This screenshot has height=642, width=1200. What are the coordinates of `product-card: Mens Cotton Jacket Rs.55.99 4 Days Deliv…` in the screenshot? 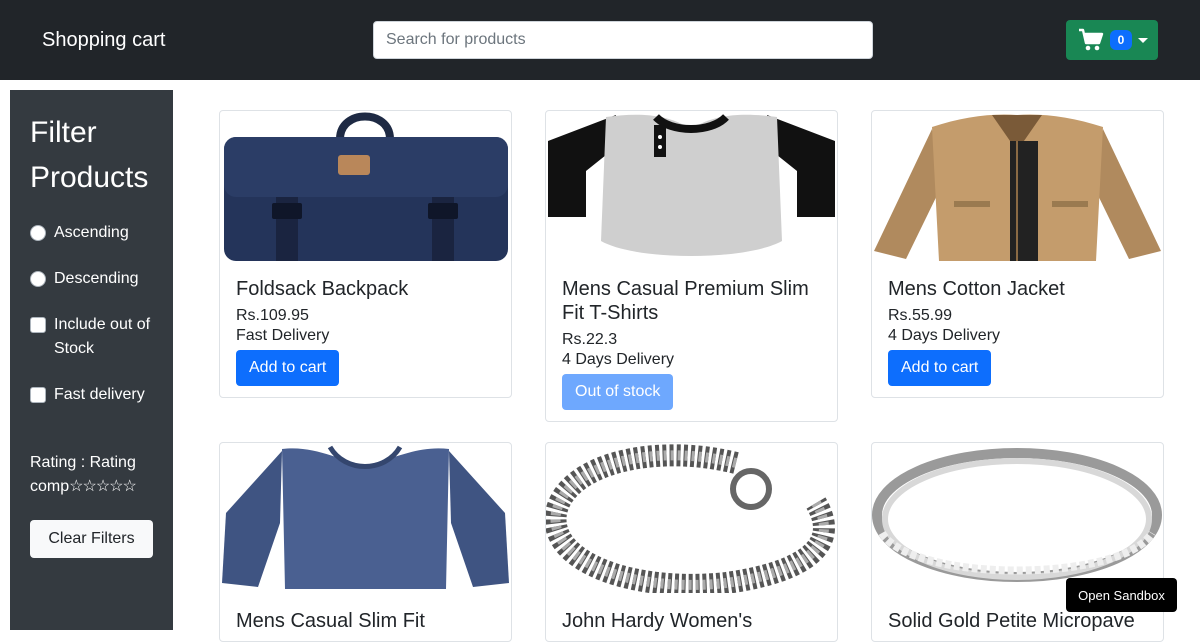 It's located at (1017, 254).